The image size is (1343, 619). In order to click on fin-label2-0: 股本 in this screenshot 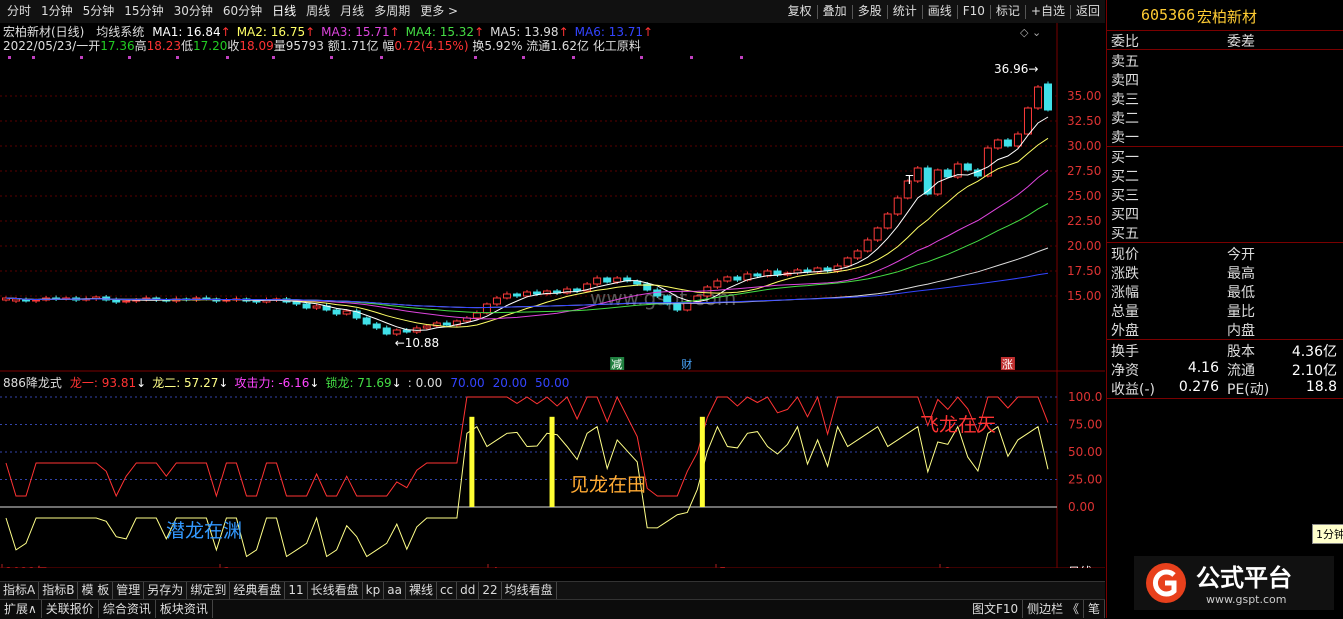, I will do `click(1241, 352)`.